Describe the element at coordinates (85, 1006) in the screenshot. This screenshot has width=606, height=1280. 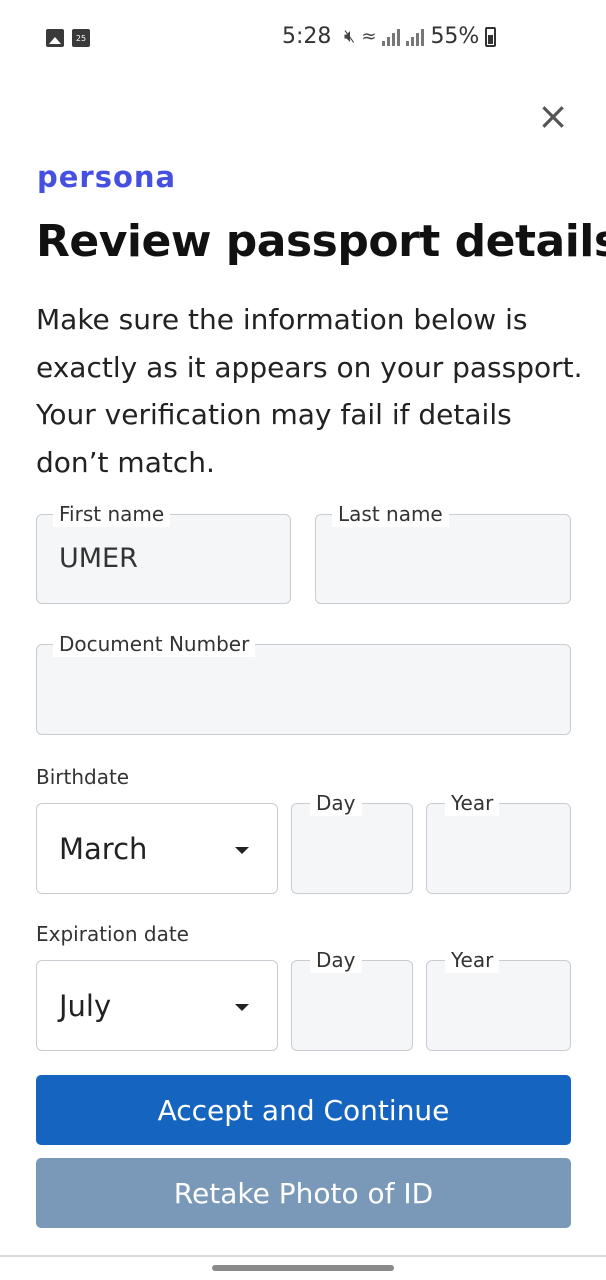
I see `expiration-month-value: July` at that location.